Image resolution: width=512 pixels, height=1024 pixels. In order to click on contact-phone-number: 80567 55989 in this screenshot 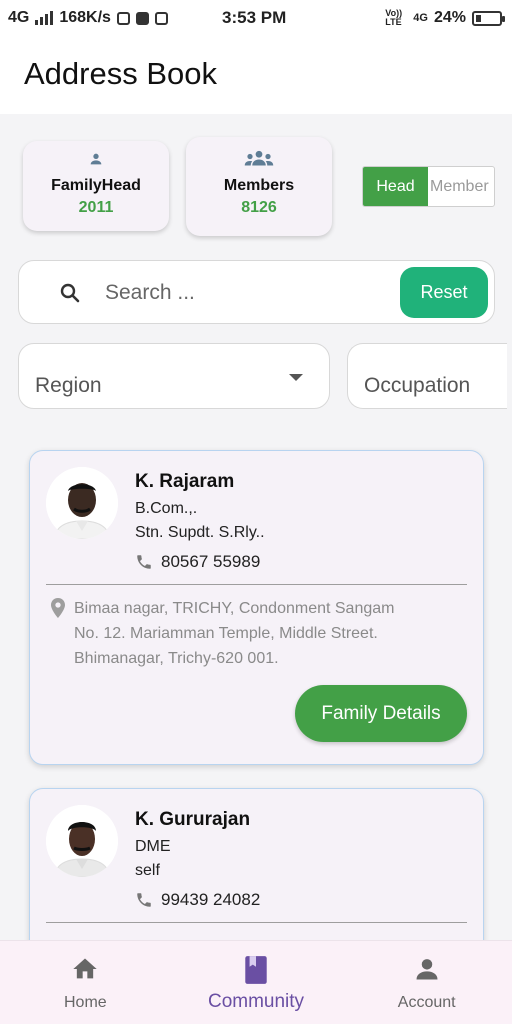, I will do `click(211, 561)`.